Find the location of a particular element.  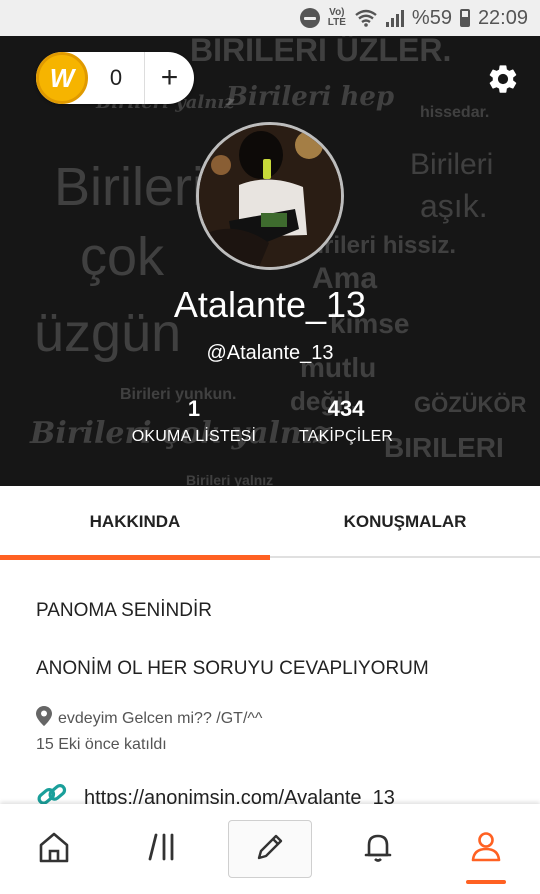

location-pin-icon is located at coordinates (44, 718).